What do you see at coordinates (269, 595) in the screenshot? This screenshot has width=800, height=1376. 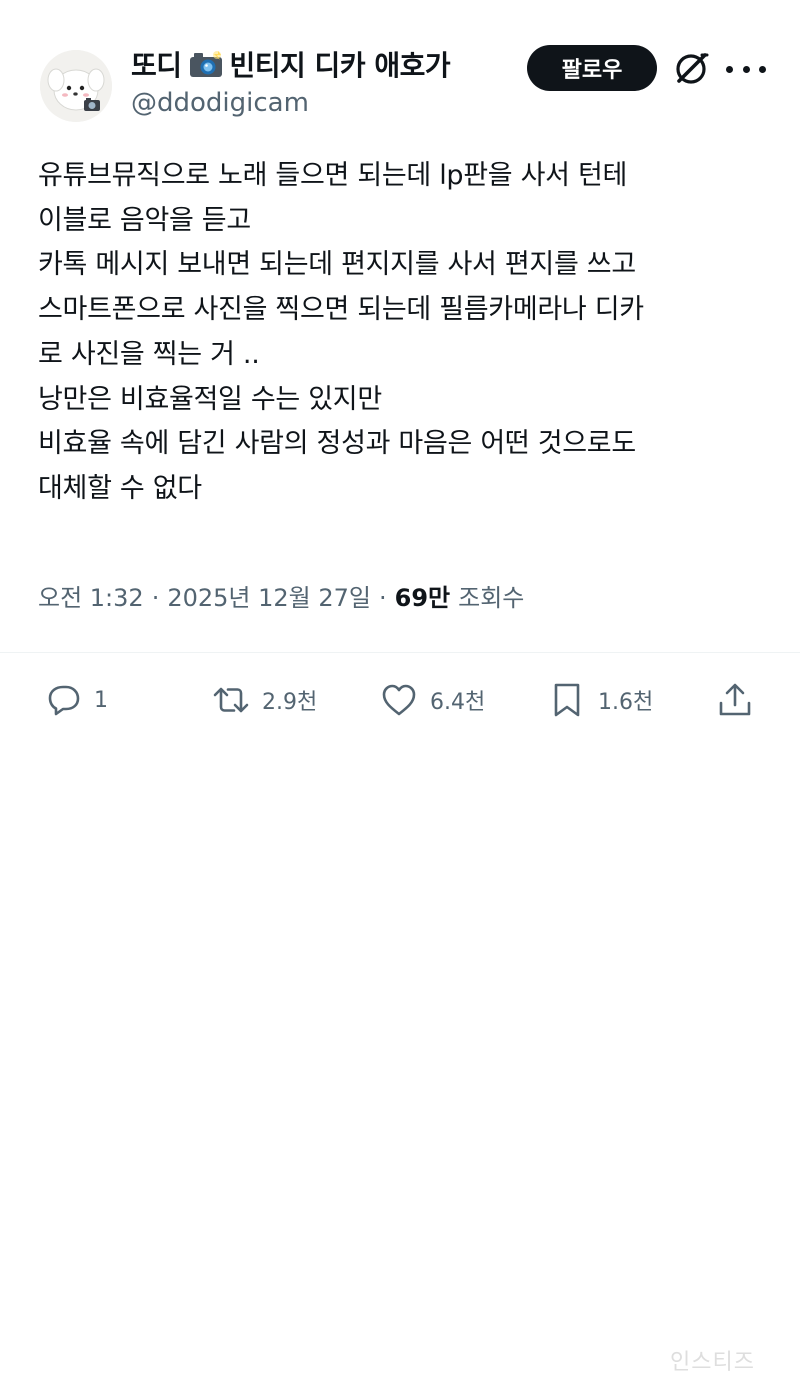 I see `post-date: 2025년 12월 27일` at bounding box center [269, 595].